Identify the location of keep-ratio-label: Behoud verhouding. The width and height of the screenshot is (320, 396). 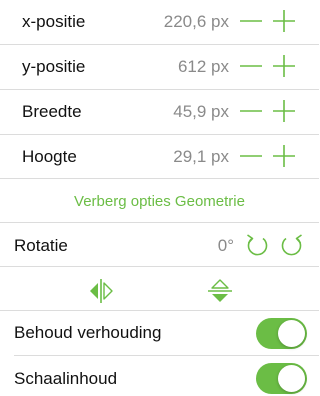
(88, 332).